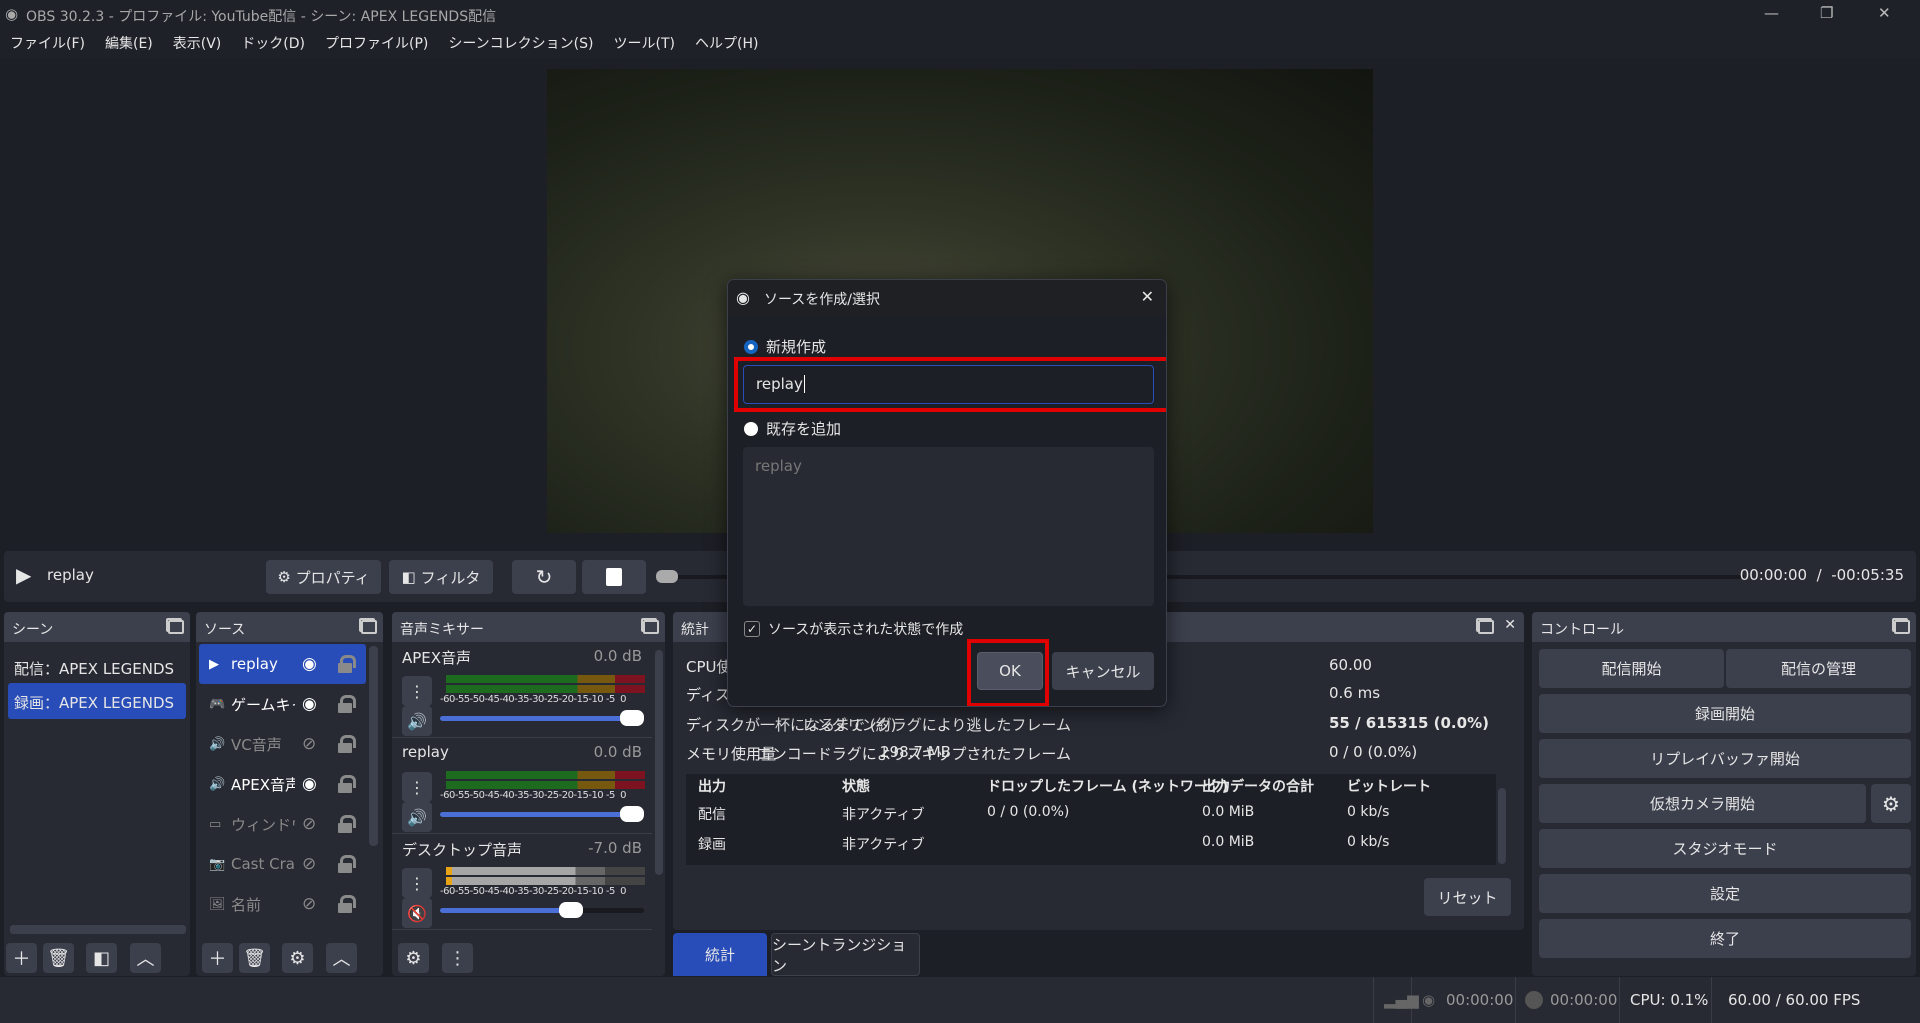 The width and height of the screenshot is (1920, 1023). Describe the element at coordinates (853, 629) in the screenshot. I see `visible-checkbox: ✓ ソースが表示された状態で作成` at that location.